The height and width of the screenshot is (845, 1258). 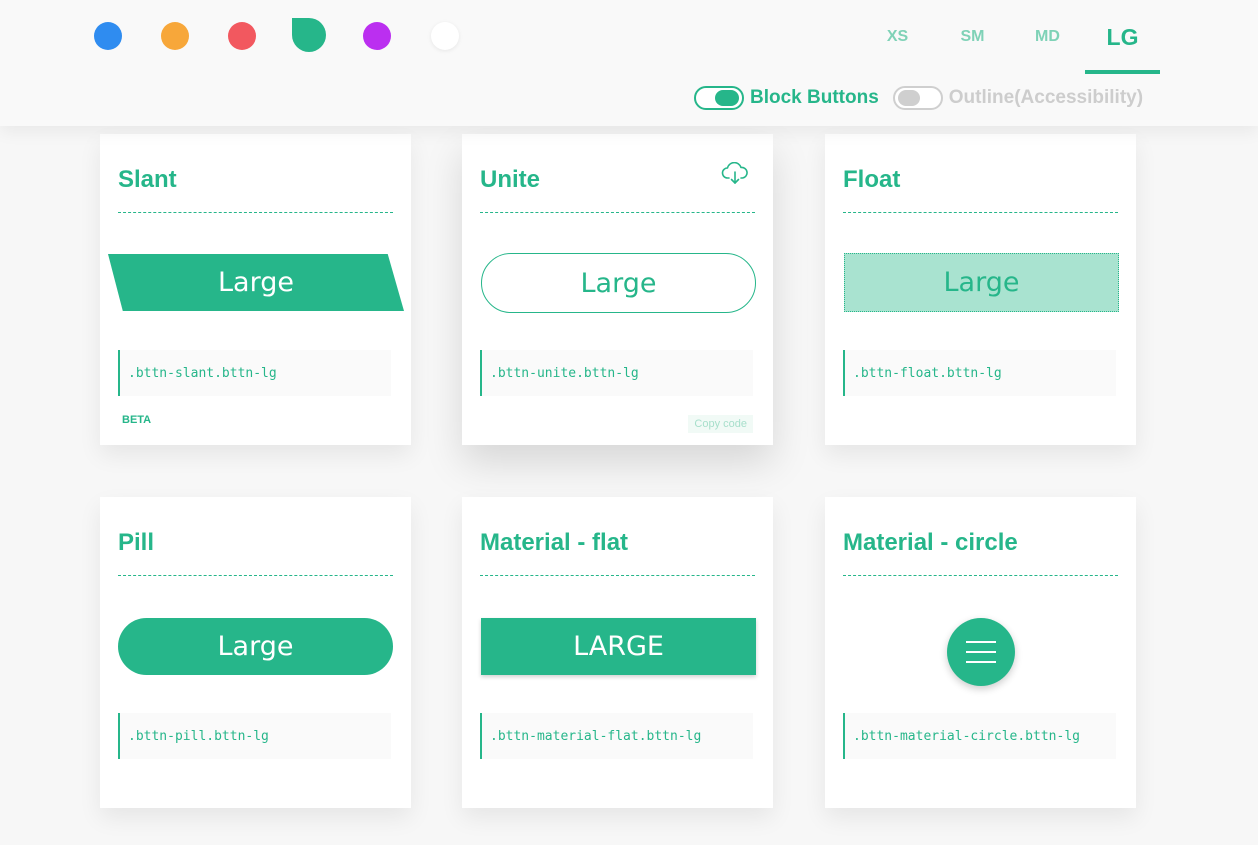 What do you see at coordinates (1046, 97) in the screenshot?
I see `outline-label: Outline(Accessibility)` at bounding box center [1046, 97].